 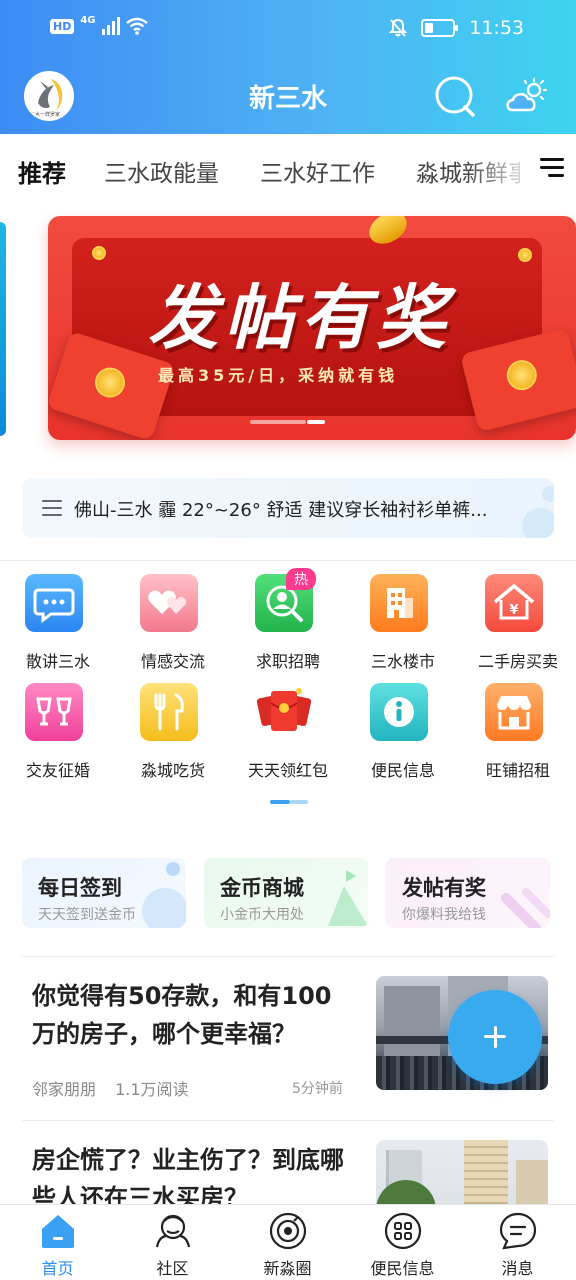 I want to click on app-navbar: 三水一样罗家 新三水, so click(x=288, y=96).